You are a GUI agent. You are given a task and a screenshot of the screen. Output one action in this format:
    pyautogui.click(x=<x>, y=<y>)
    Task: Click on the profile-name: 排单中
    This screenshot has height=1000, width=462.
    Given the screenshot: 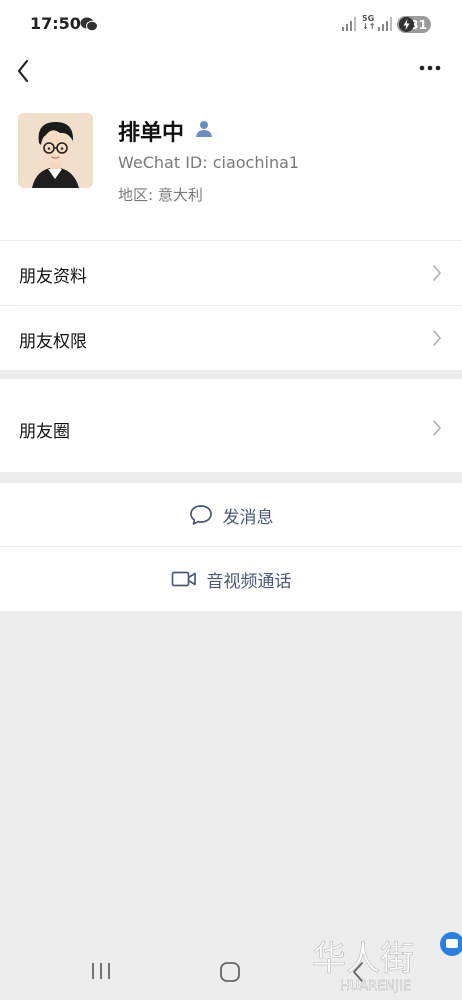 What is the action you would take?
    pyautogui.click(x=151, y=133)
    